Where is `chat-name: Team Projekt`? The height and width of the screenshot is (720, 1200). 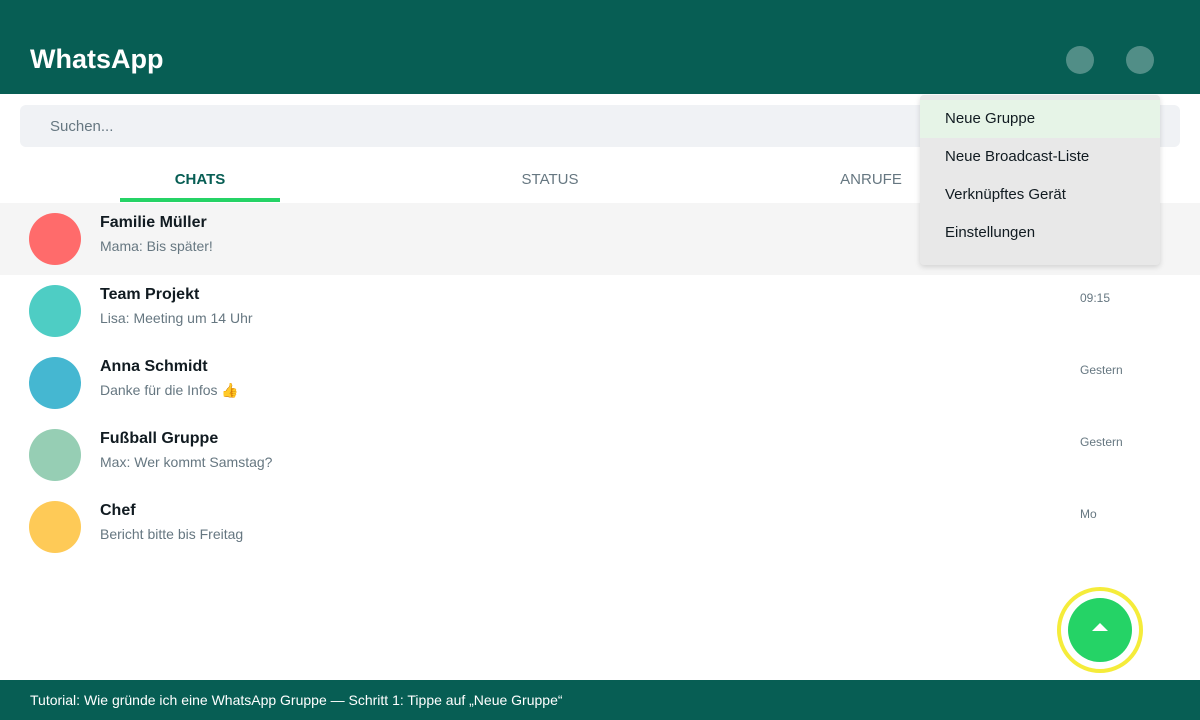 chat-name: Team Projekt is located at coordinates (150, 294).